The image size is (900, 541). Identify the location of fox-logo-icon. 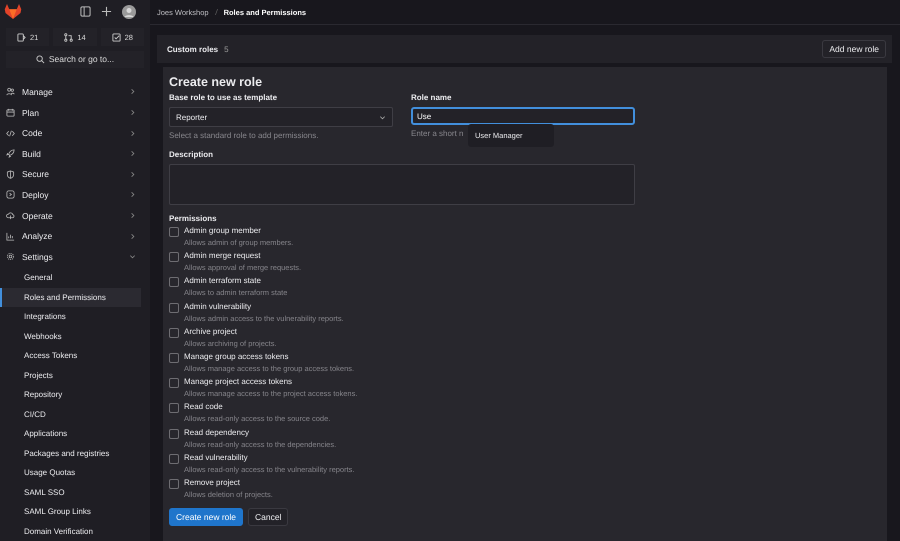
(13, 11).